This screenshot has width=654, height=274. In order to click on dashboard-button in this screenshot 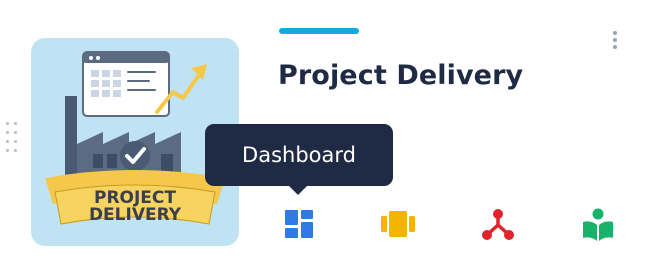, I will do `click(299, 225)`.